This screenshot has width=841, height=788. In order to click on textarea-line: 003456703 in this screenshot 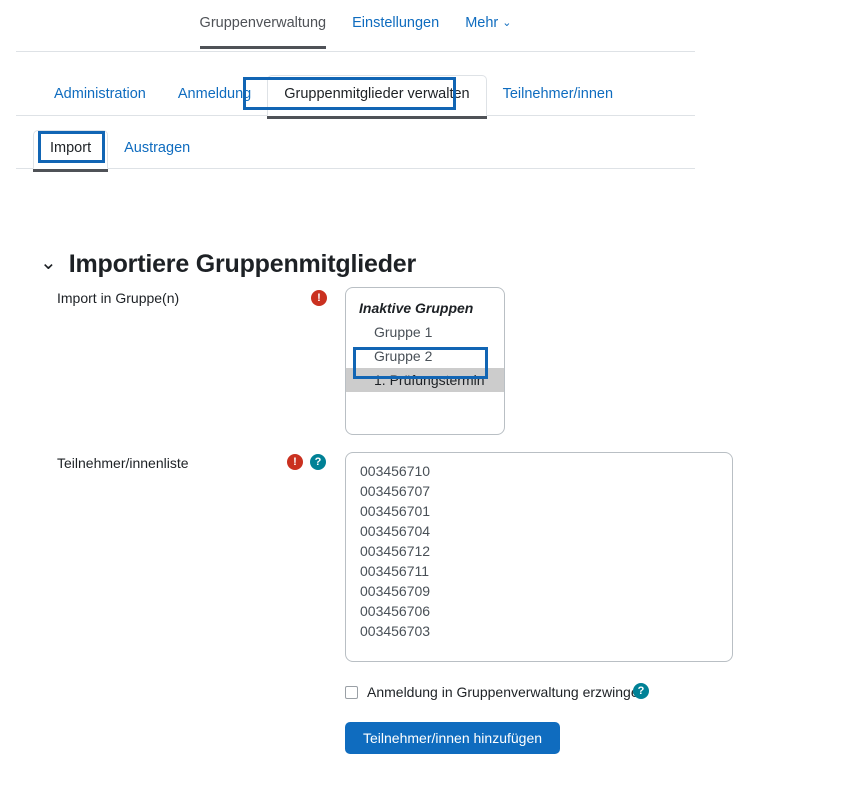, I will do `click(395, 631)`.